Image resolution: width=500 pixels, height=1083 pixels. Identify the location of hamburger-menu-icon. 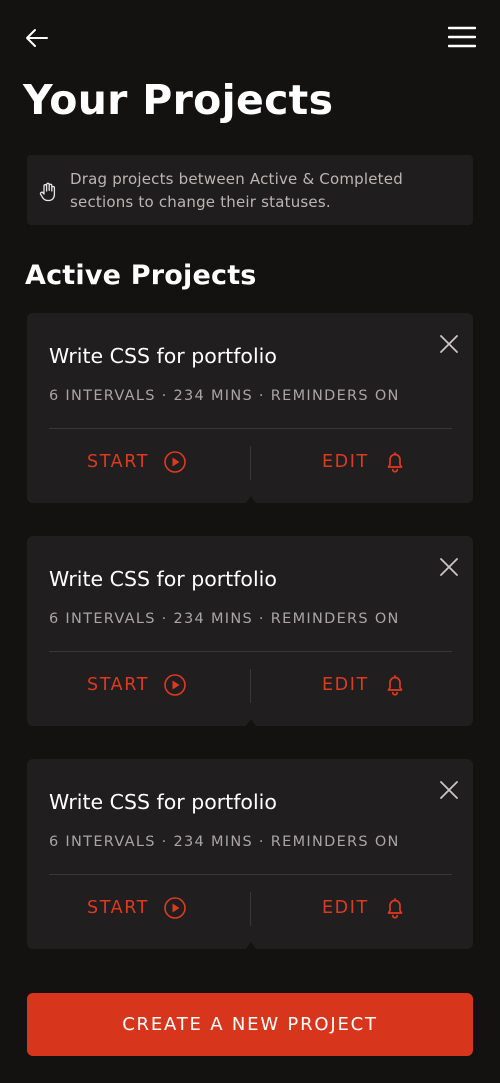
(462, 37).